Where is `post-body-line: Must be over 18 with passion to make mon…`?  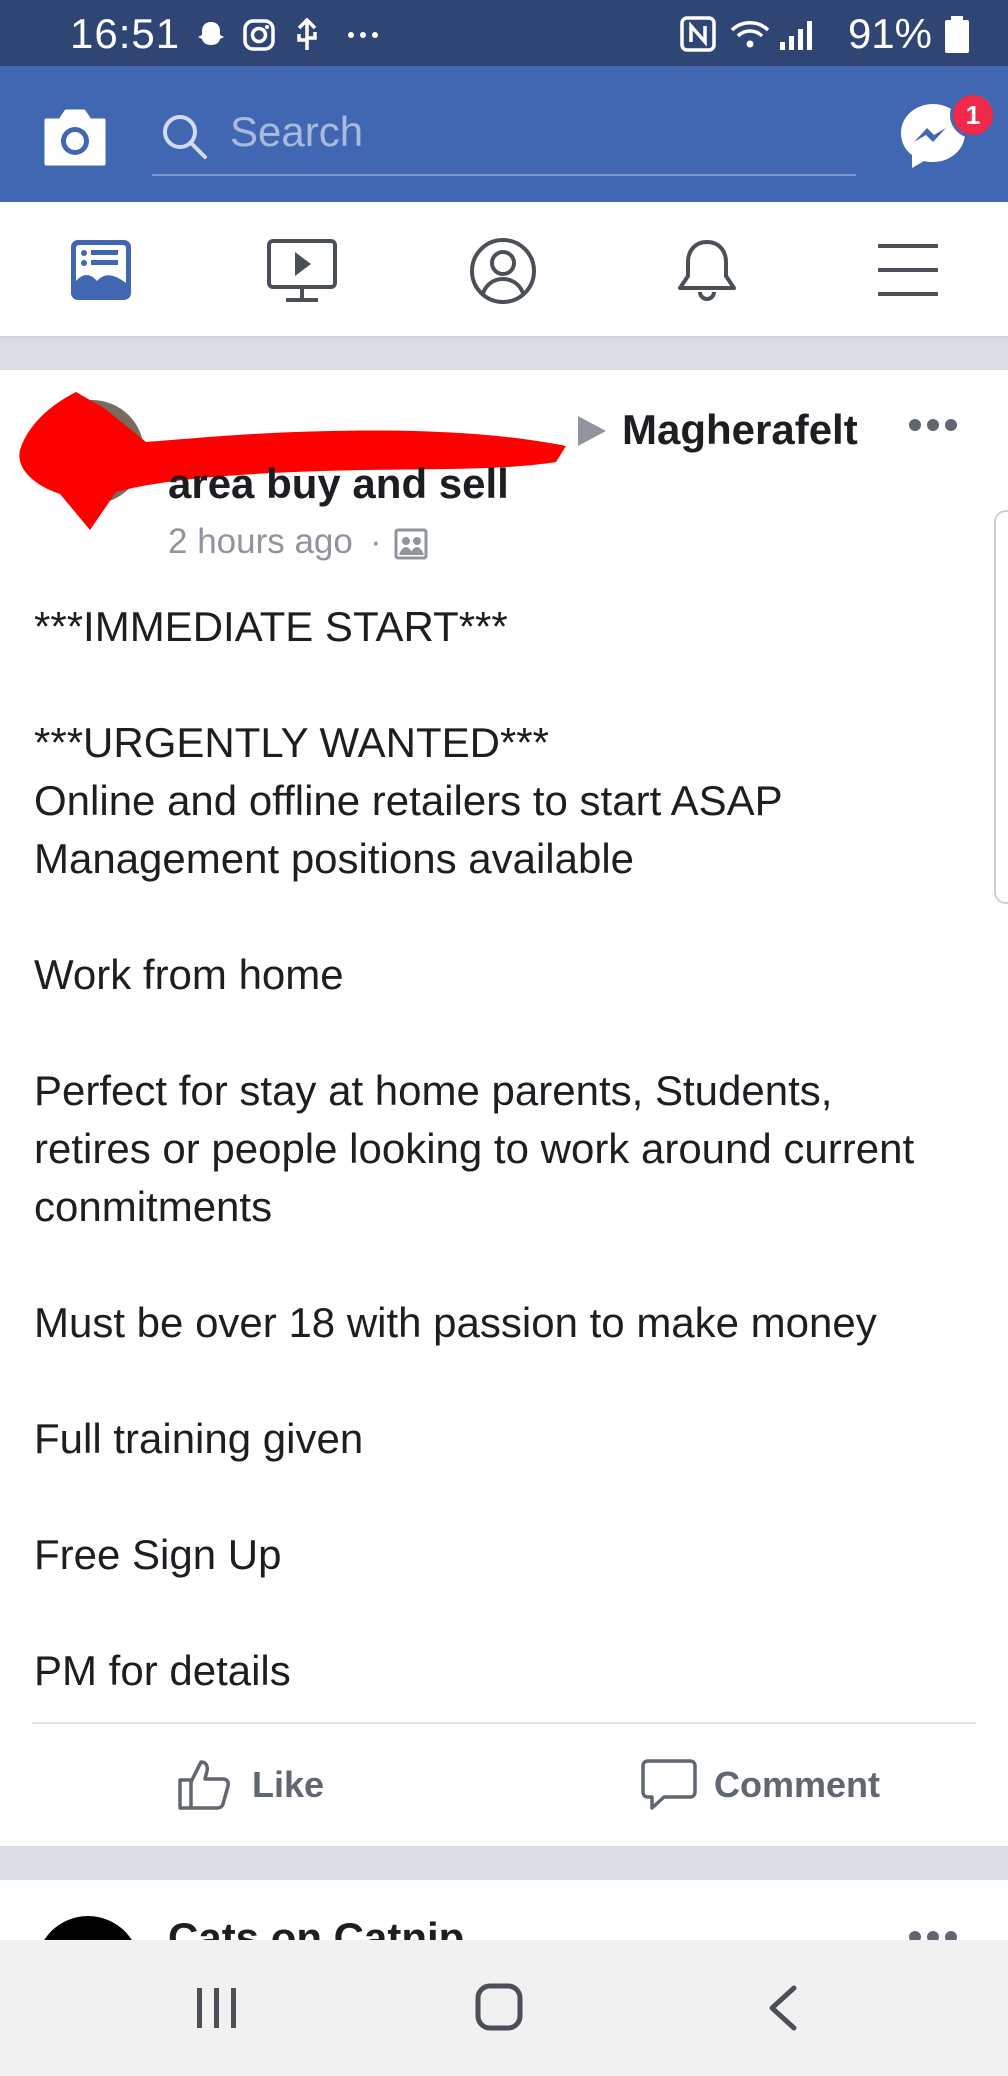 post-body-line: Must be over 18 with passion to make mon… is located at coordinates (455, 1322).